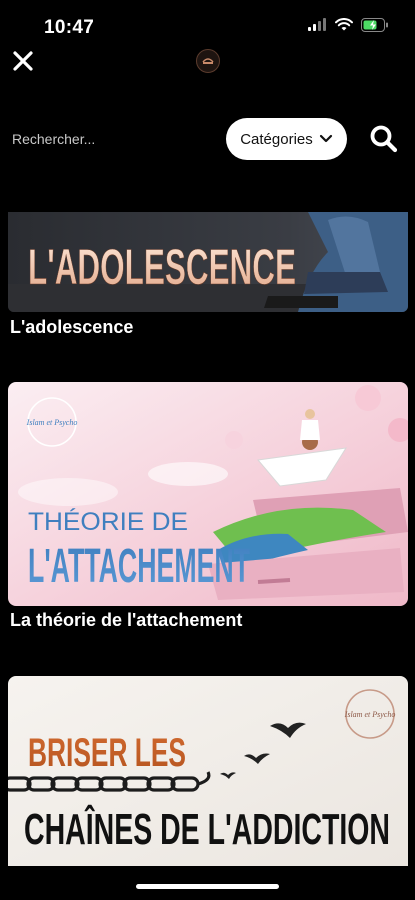  I want to click on thumbnail-title-text: L'ADOLESCENCE, so click(162, 267).